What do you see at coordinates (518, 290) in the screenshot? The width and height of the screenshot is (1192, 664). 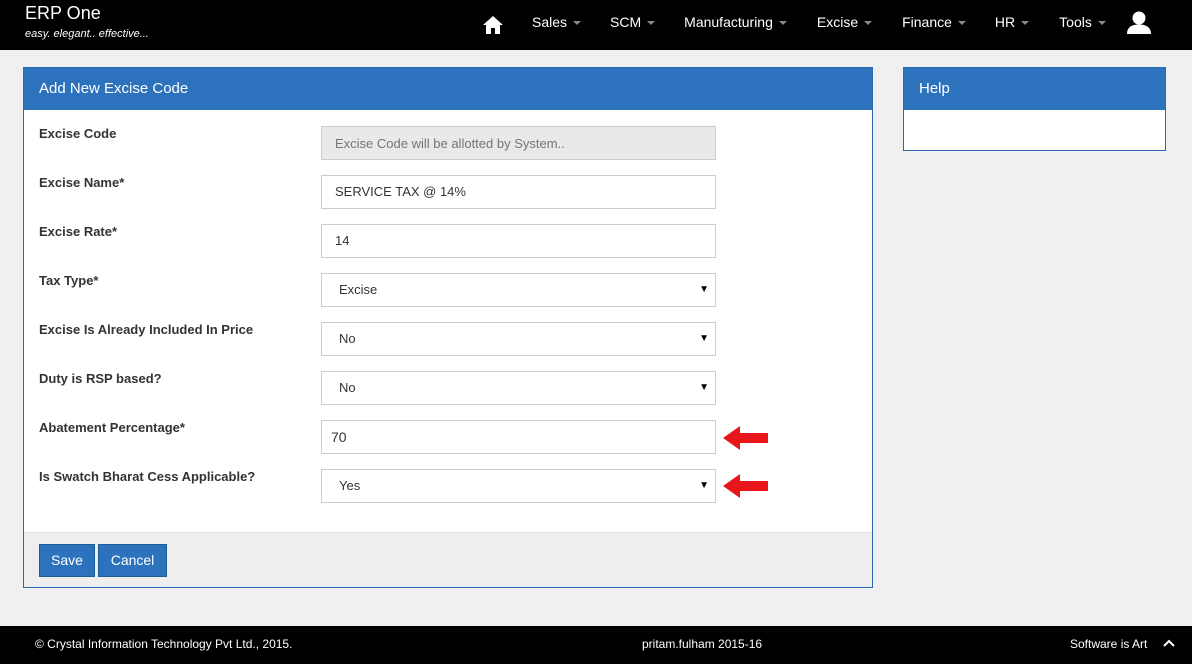 I see `tax-type-select: Excise ▼` at bounding box center [518, 290].